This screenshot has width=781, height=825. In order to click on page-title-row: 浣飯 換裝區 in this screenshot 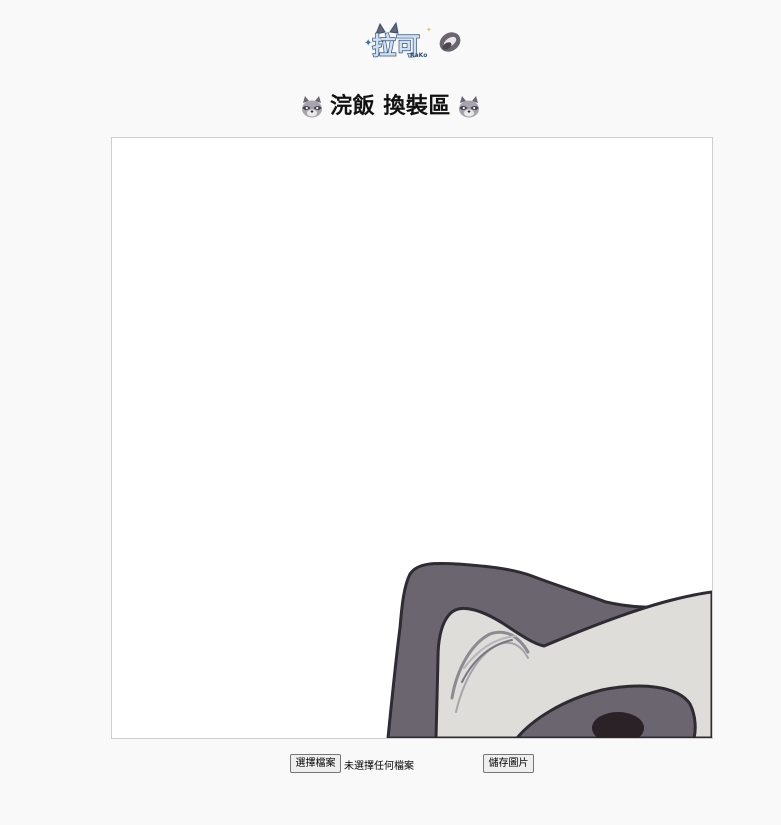, I will do `click(390, 107)`.